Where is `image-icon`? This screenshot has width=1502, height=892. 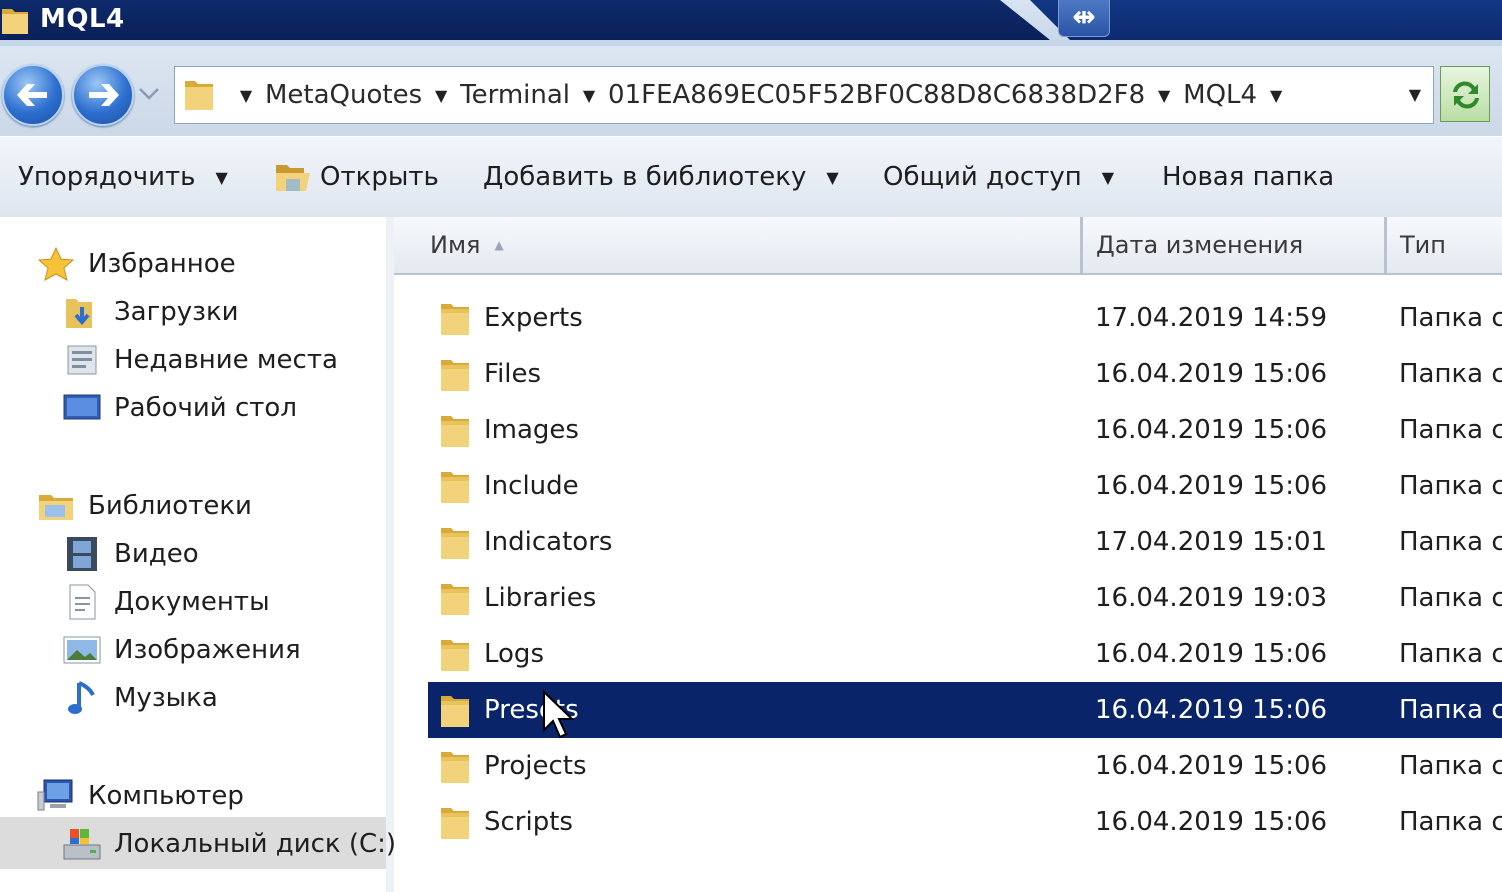
image-icon is located at coordinates (82, 650).